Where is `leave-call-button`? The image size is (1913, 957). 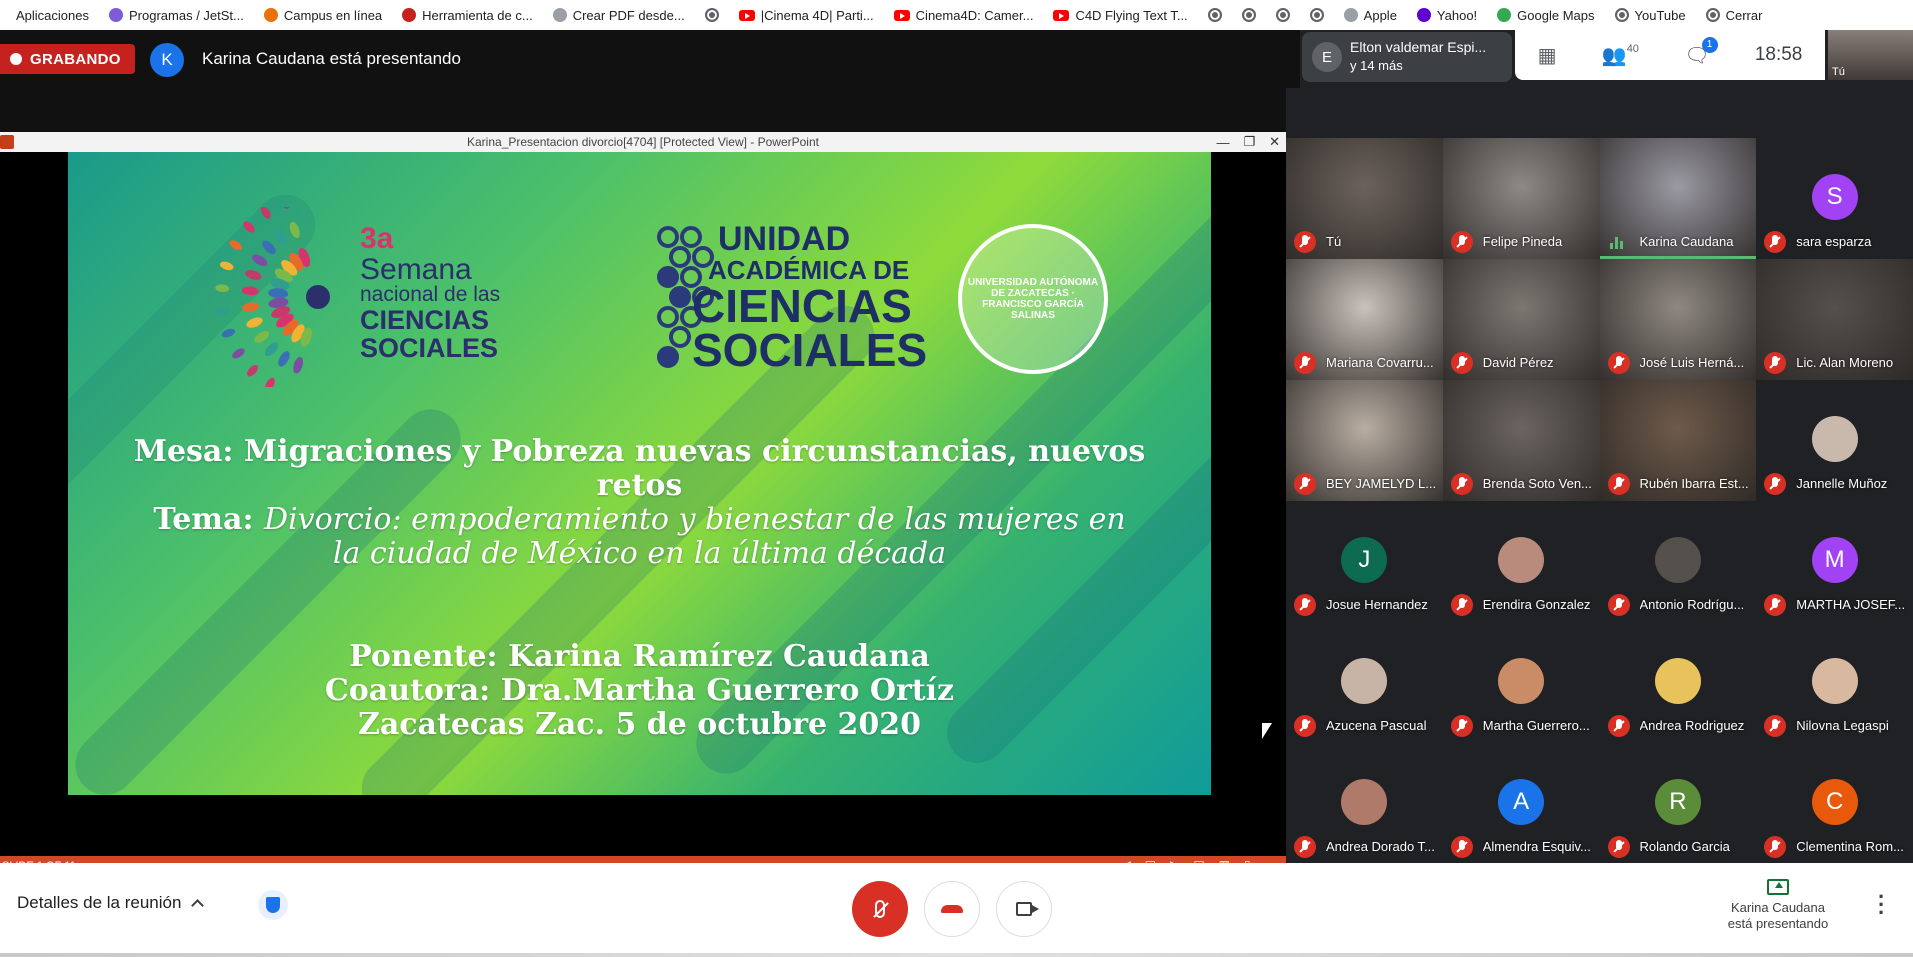 leave-call-button is located at coordinates (952, 909).